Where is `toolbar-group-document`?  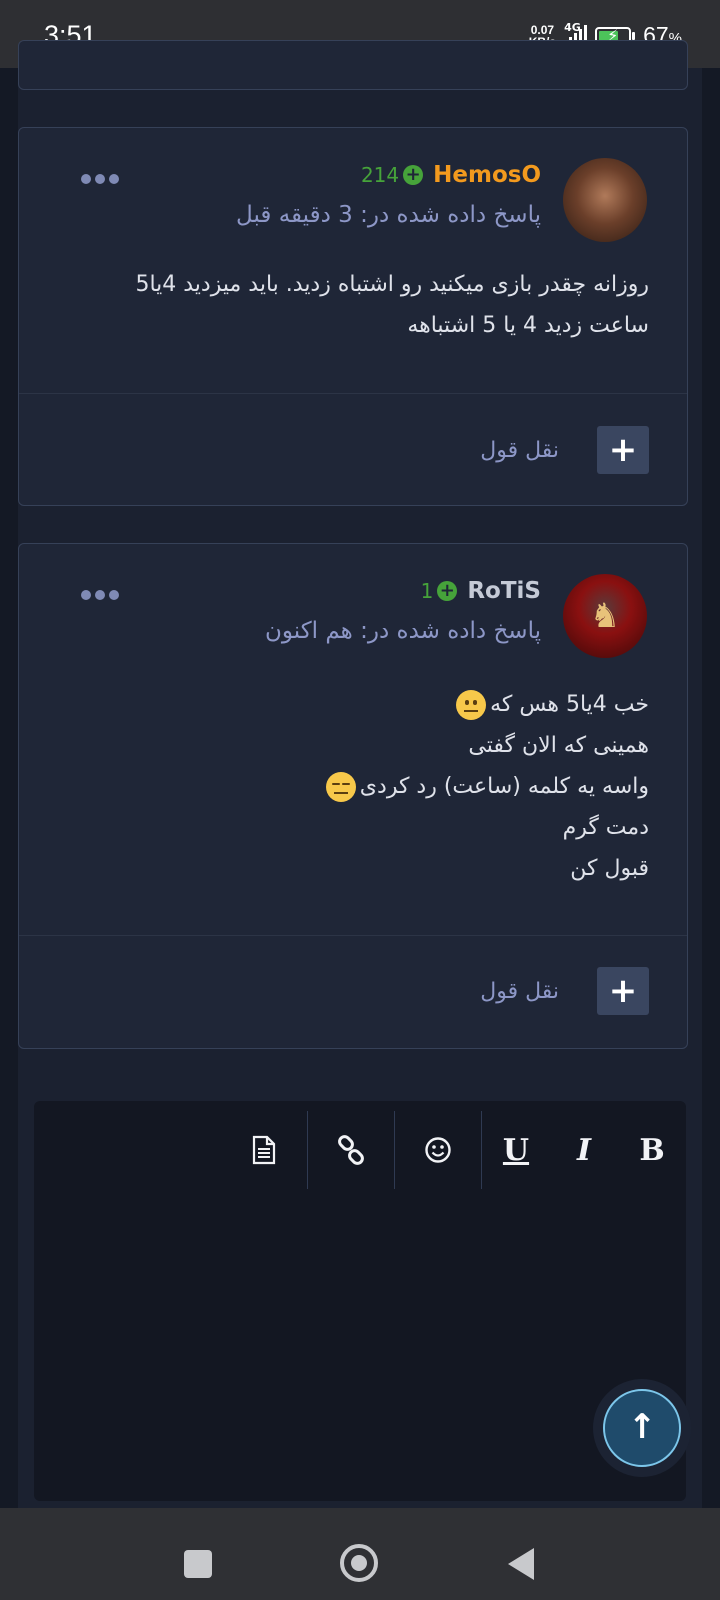
toolbar-group-document is located at coordinates (264, 1150).